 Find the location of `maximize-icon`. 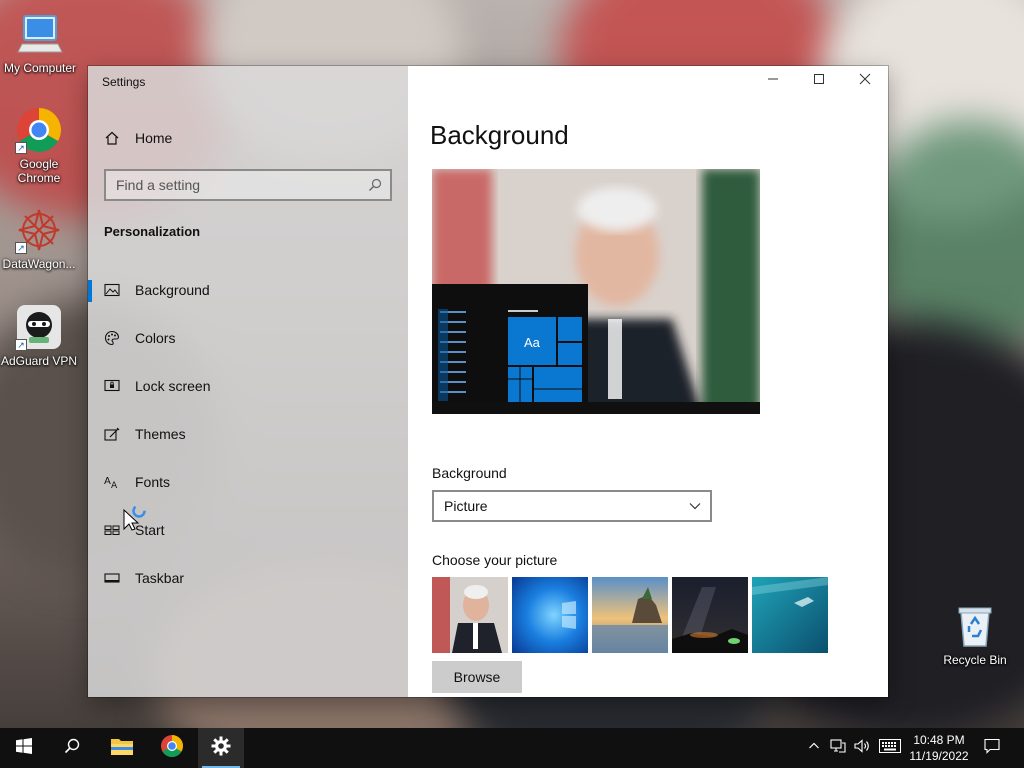

maximize-icon is located at coordinates (819, 81).